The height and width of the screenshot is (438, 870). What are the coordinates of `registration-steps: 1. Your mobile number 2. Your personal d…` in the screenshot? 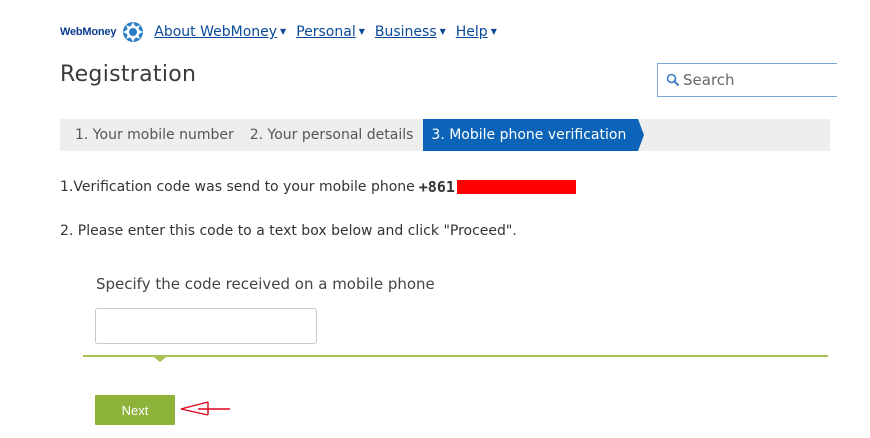 It's located at (445, 135).